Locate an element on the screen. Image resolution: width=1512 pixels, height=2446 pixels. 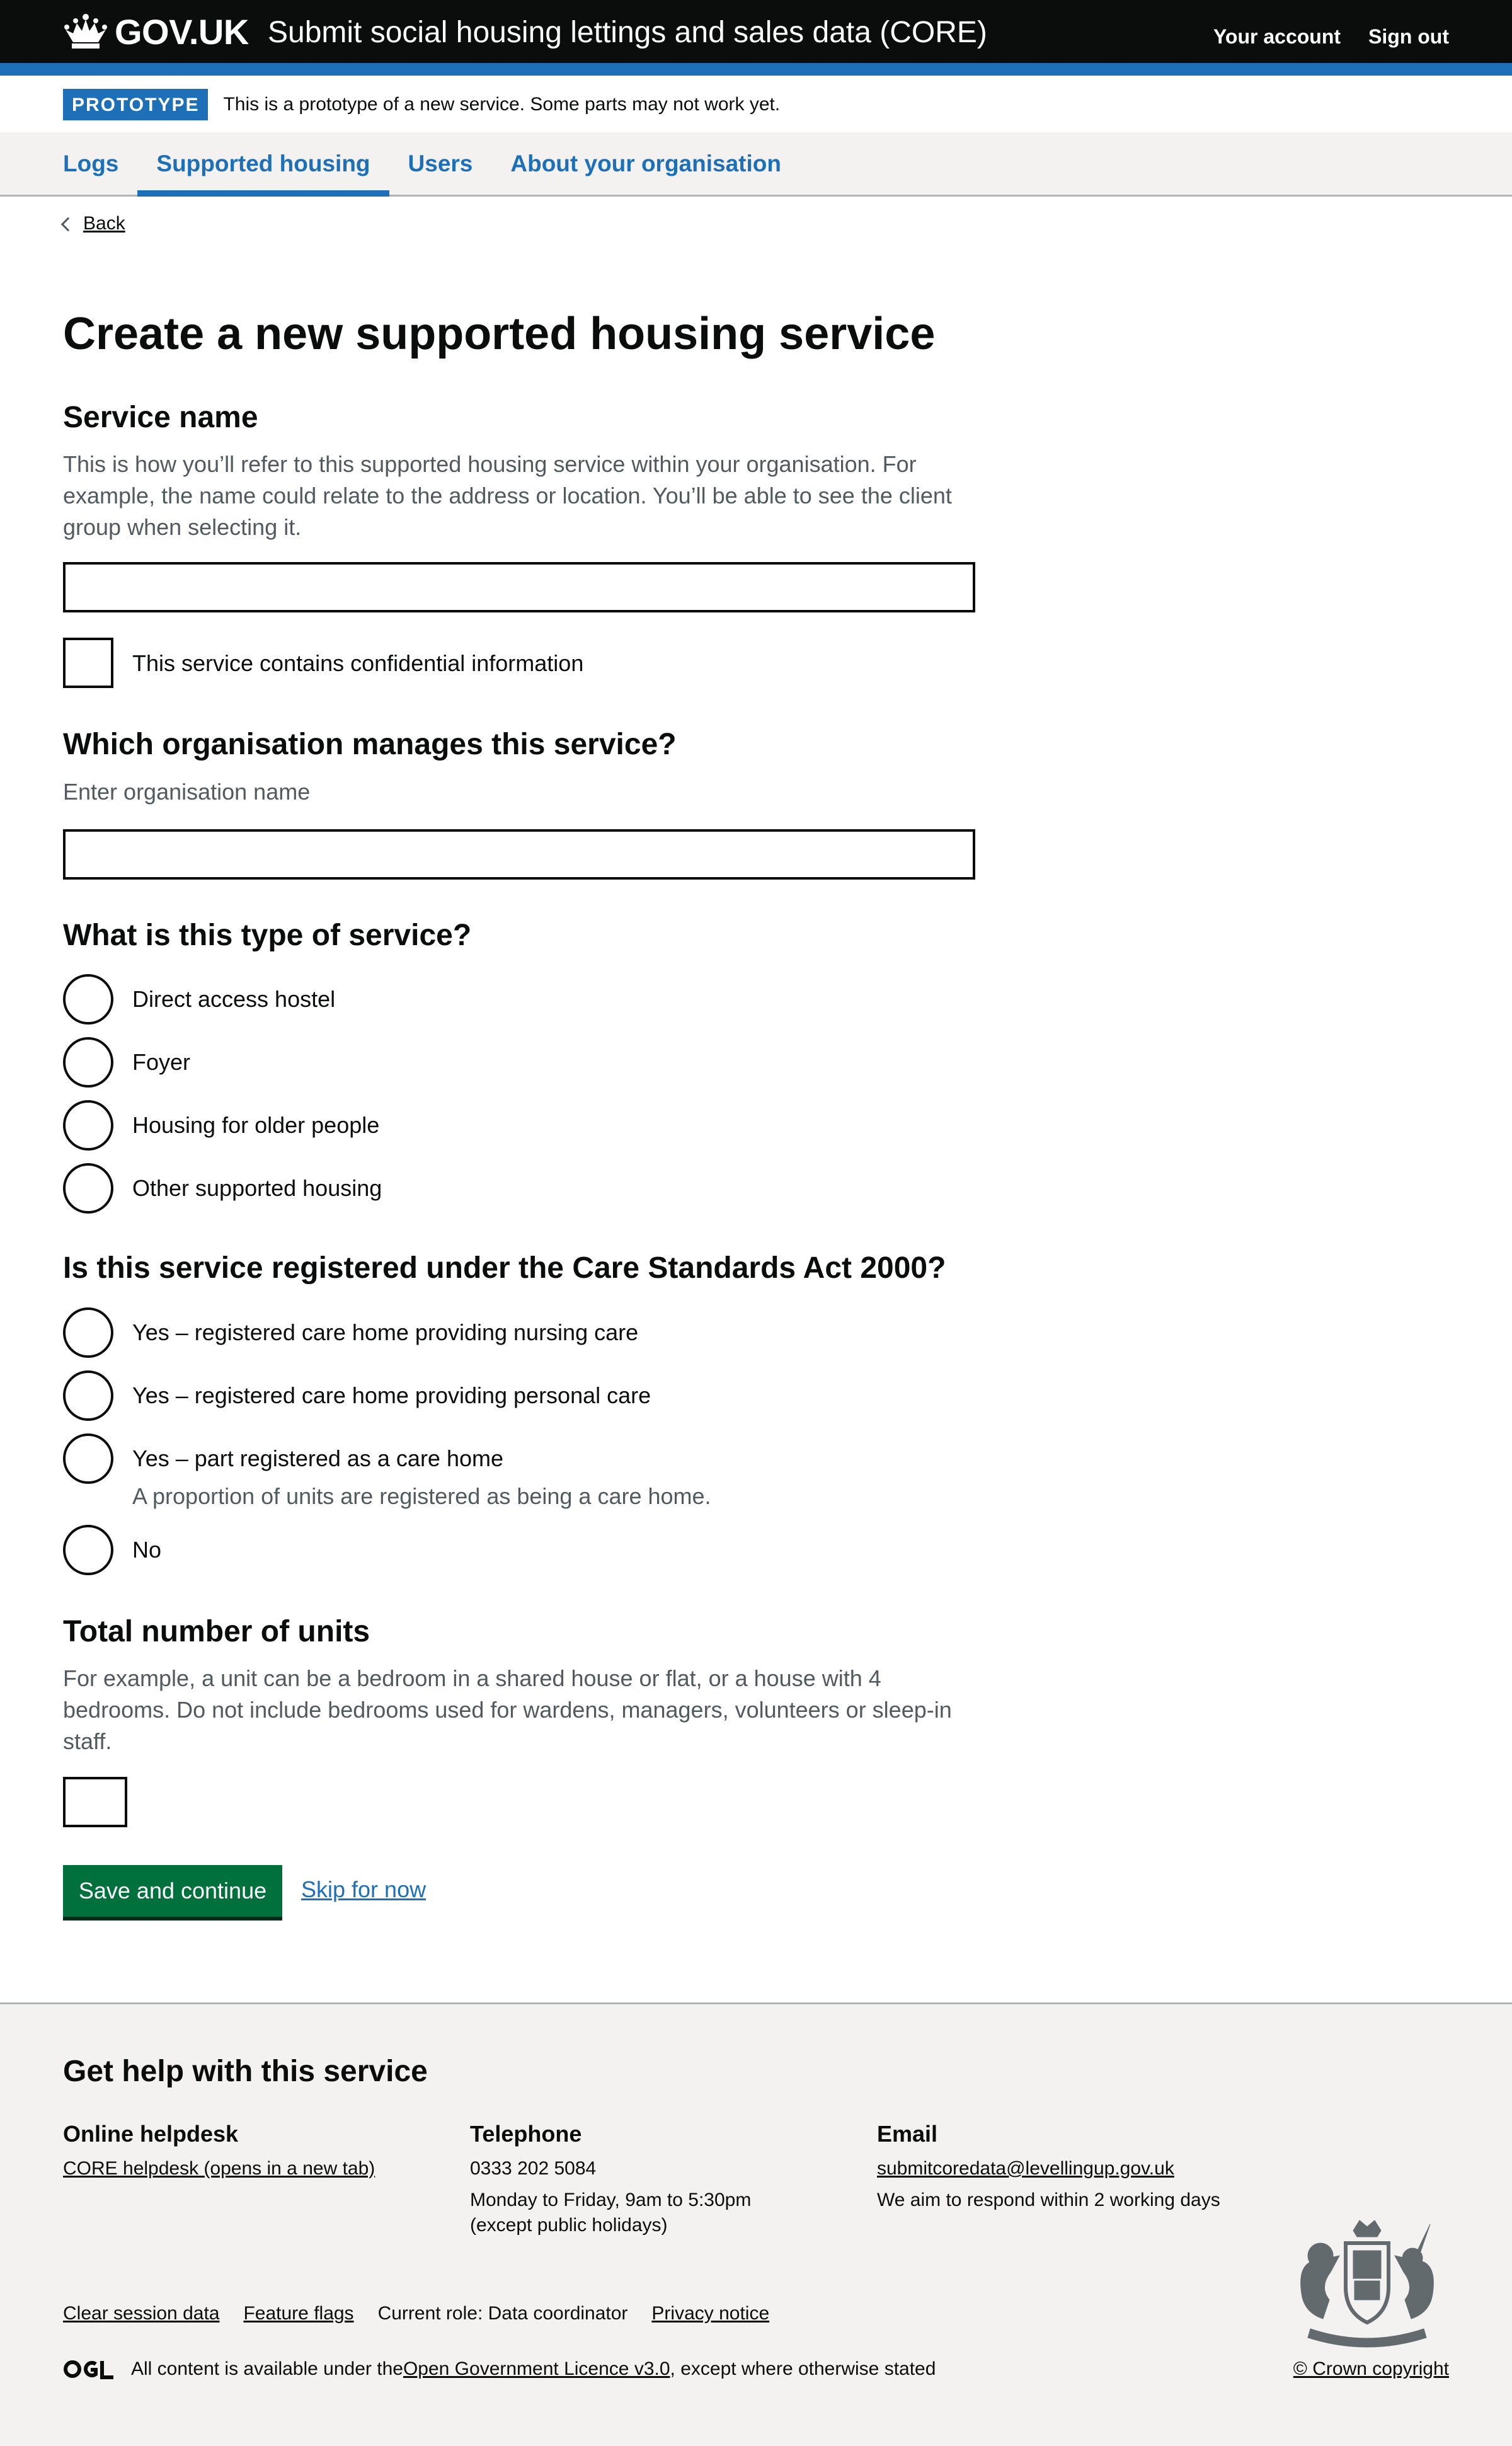
sign-out-link: Sign out is located at coordinates (1408, 36).